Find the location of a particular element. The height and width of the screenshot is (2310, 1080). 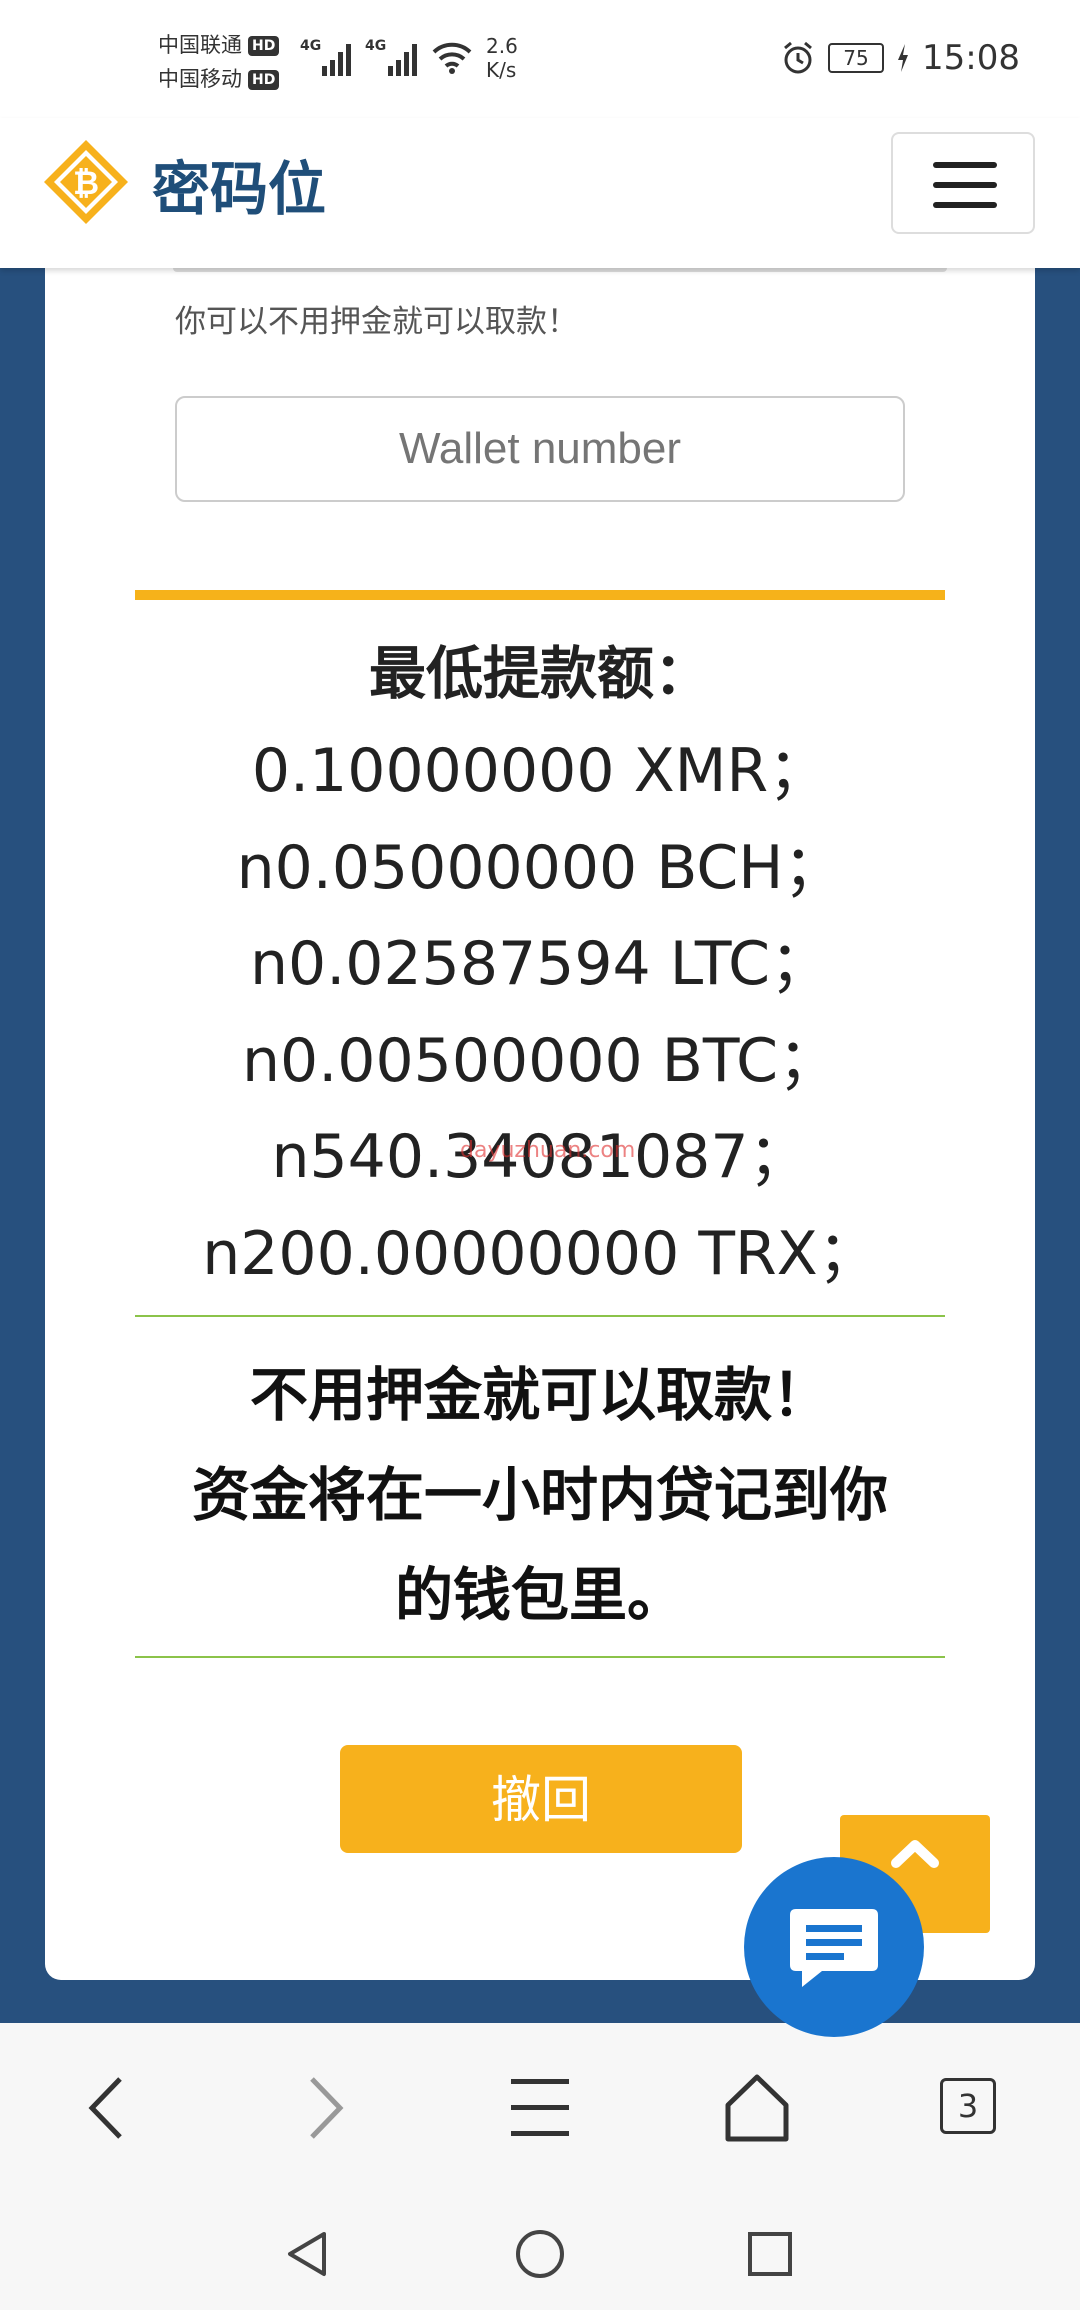

chat-bubble-icon is located at coordinates (834, 1948).